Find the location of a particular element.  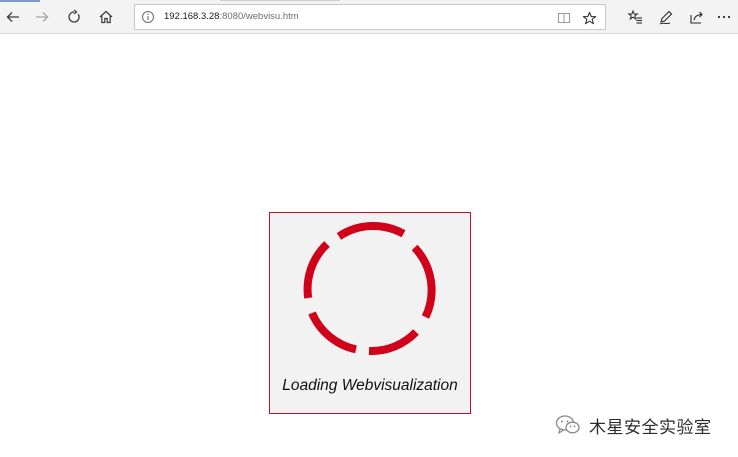

browser-toolbar: 192.168.3.28:8080/webvisu.htm is located at coordinates (369, 17).